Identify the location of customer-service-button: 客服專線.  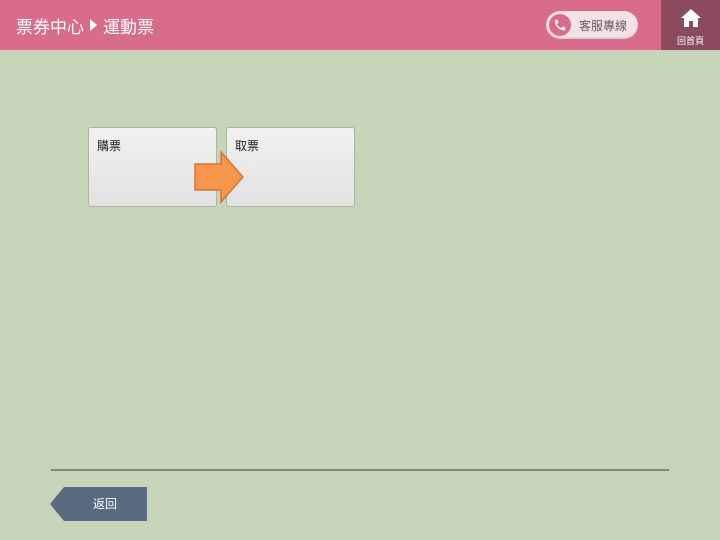
(592, 25).